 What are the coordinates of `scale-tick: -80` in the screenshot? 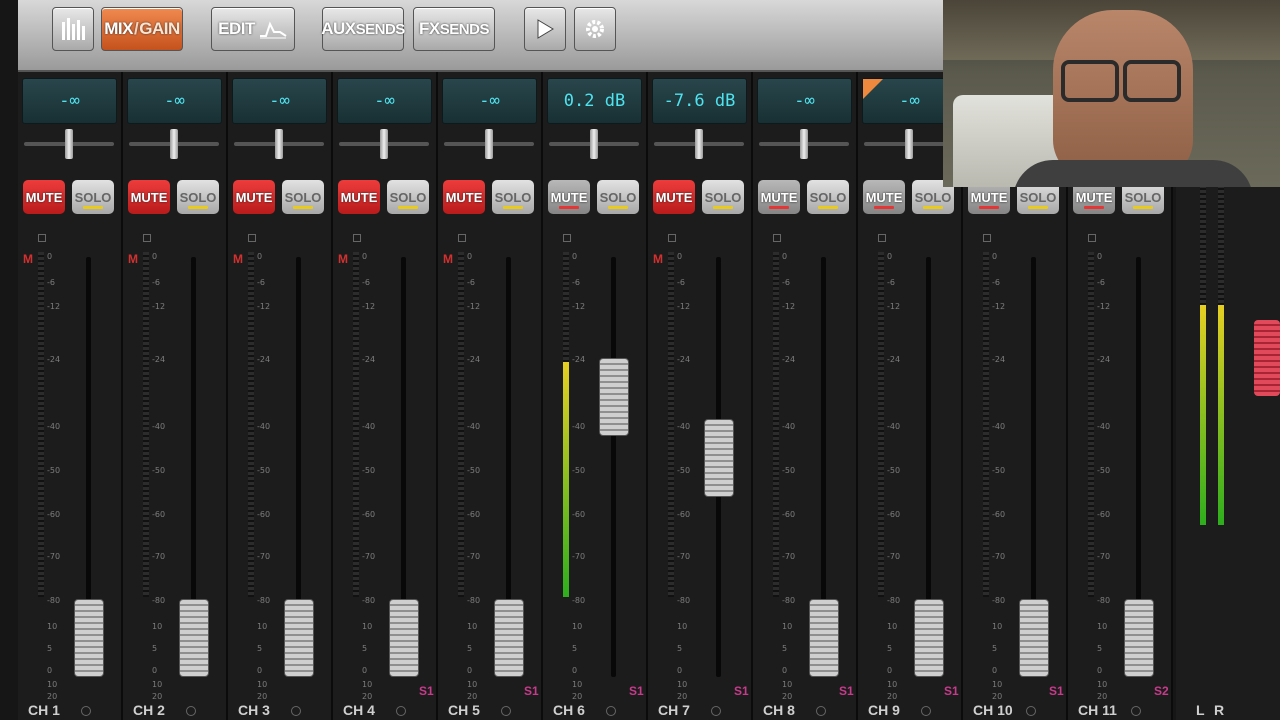 It's located at (579, 600).